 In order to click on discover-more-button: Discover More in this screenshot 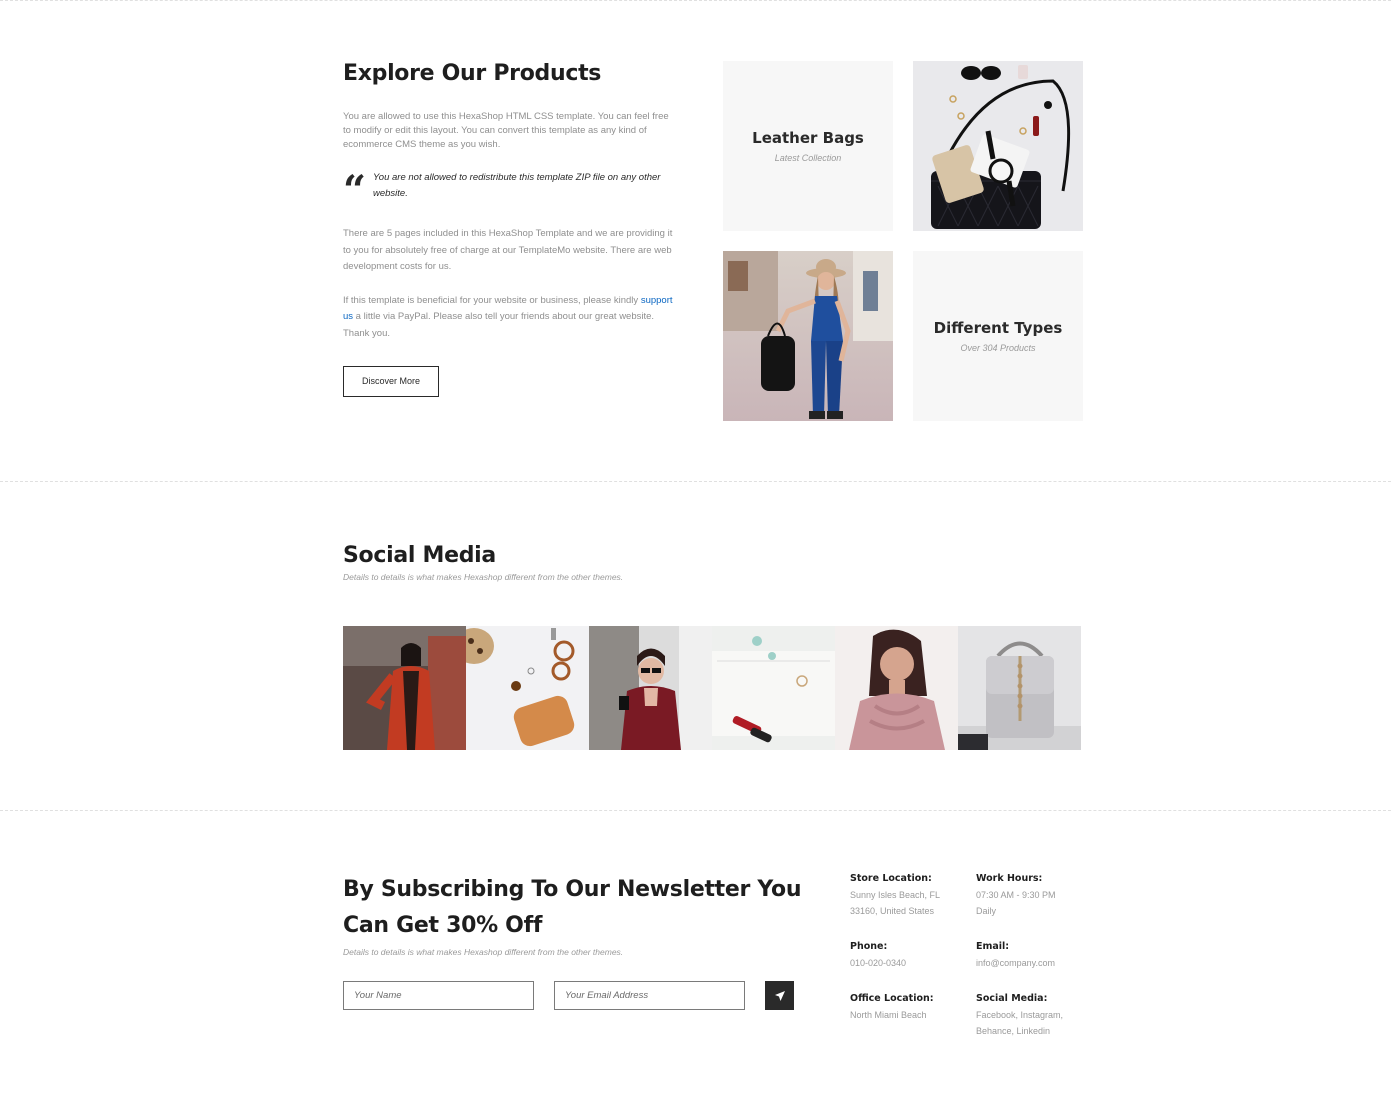, I will do `click(391, 381)`.